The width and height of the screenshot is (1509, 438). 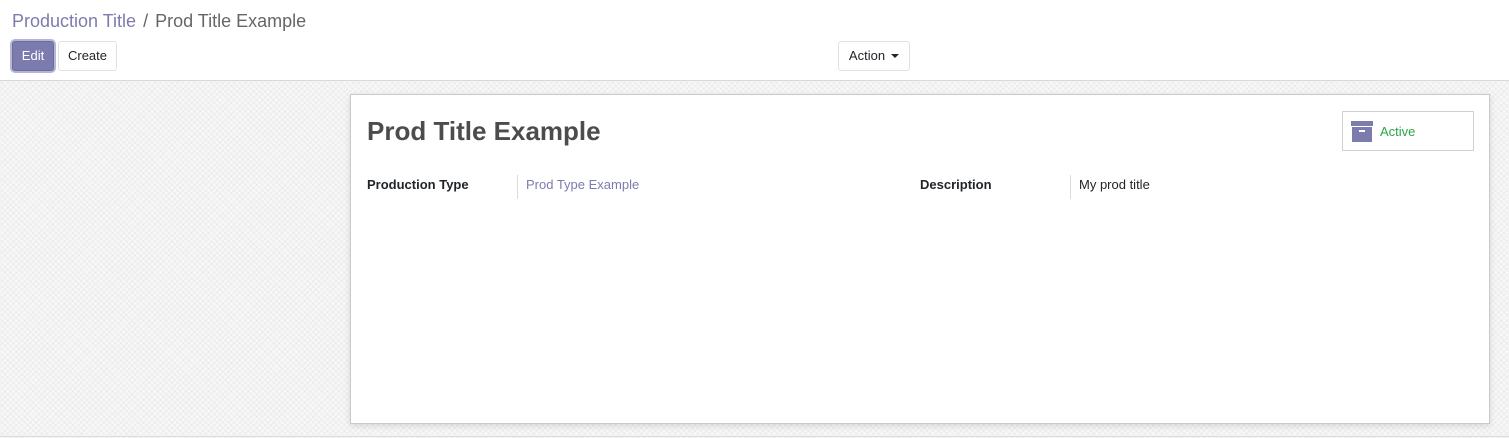 I want to click on active-toggle-button: Active, so click(x=1408, y=131).